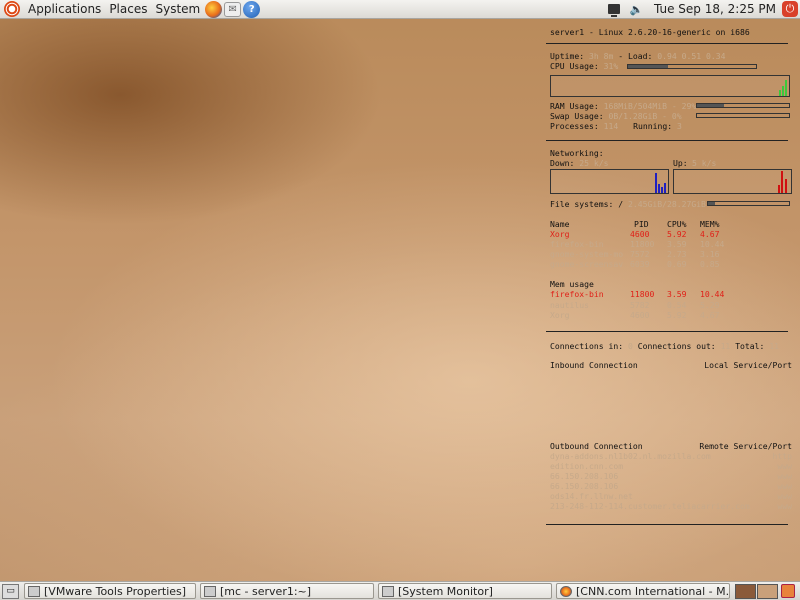 This screenshot has width=800, height=600. I want to click on trash-icon, so click(788, 591).